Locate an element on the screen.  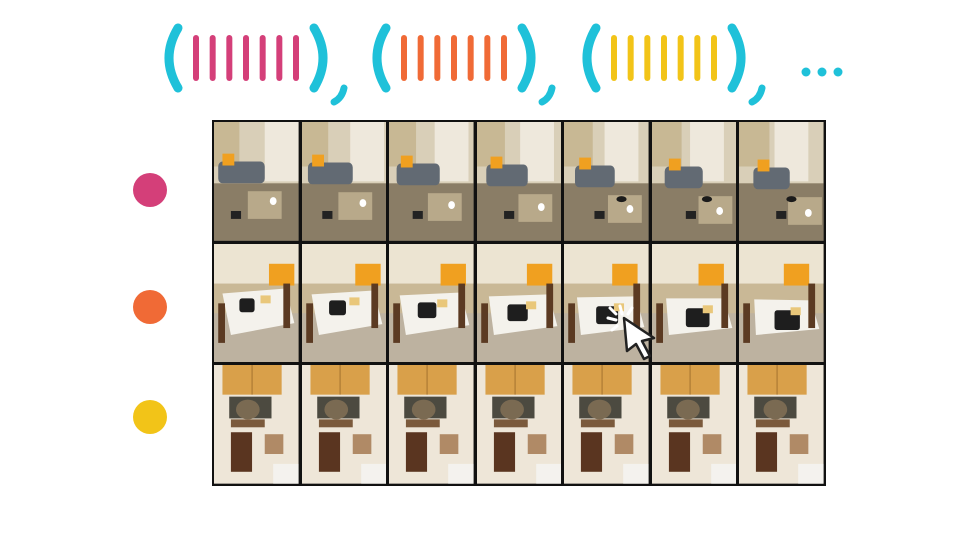
mouse-pointer-click-icon is located at coordinates (631, 332).